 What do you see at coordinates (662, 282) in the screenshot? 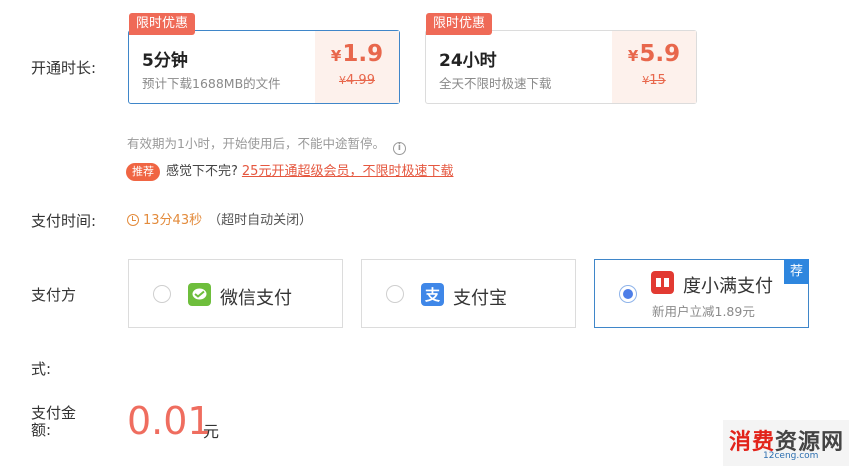
I see `duxiaoman-icon` at bounding box center [662, 282].